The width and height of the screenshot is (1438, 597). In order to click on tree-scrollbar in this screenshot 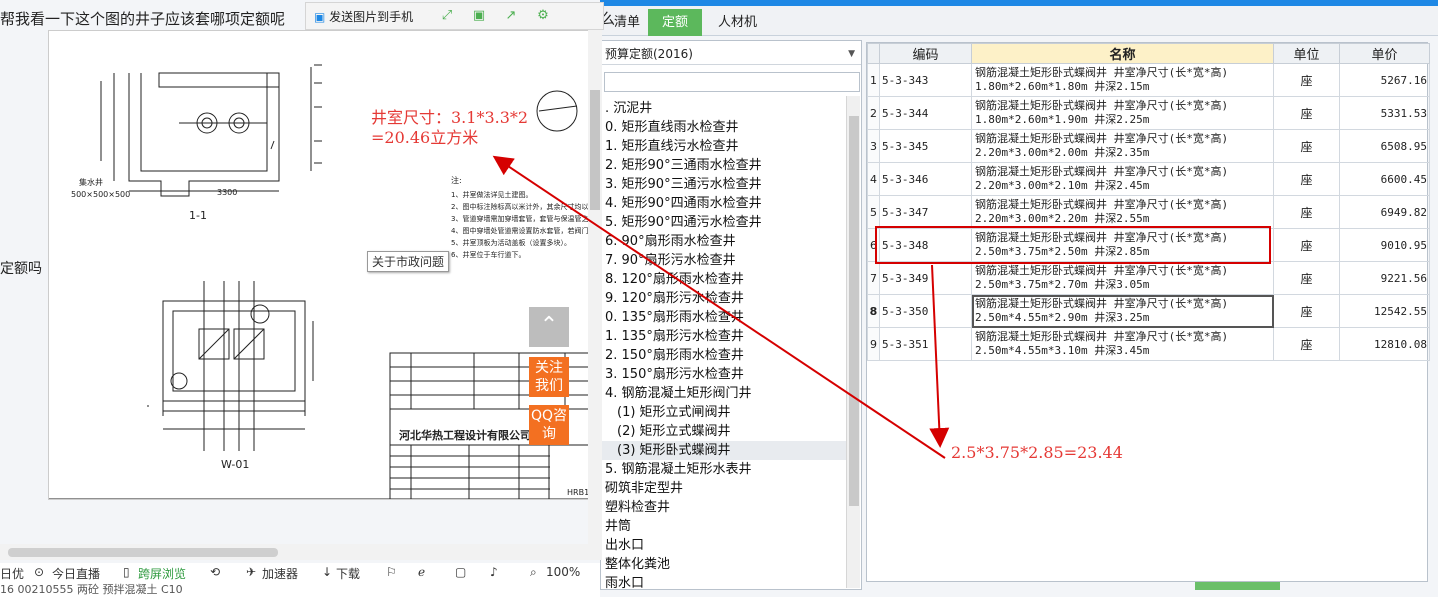, I will do `click(853, 342)`.